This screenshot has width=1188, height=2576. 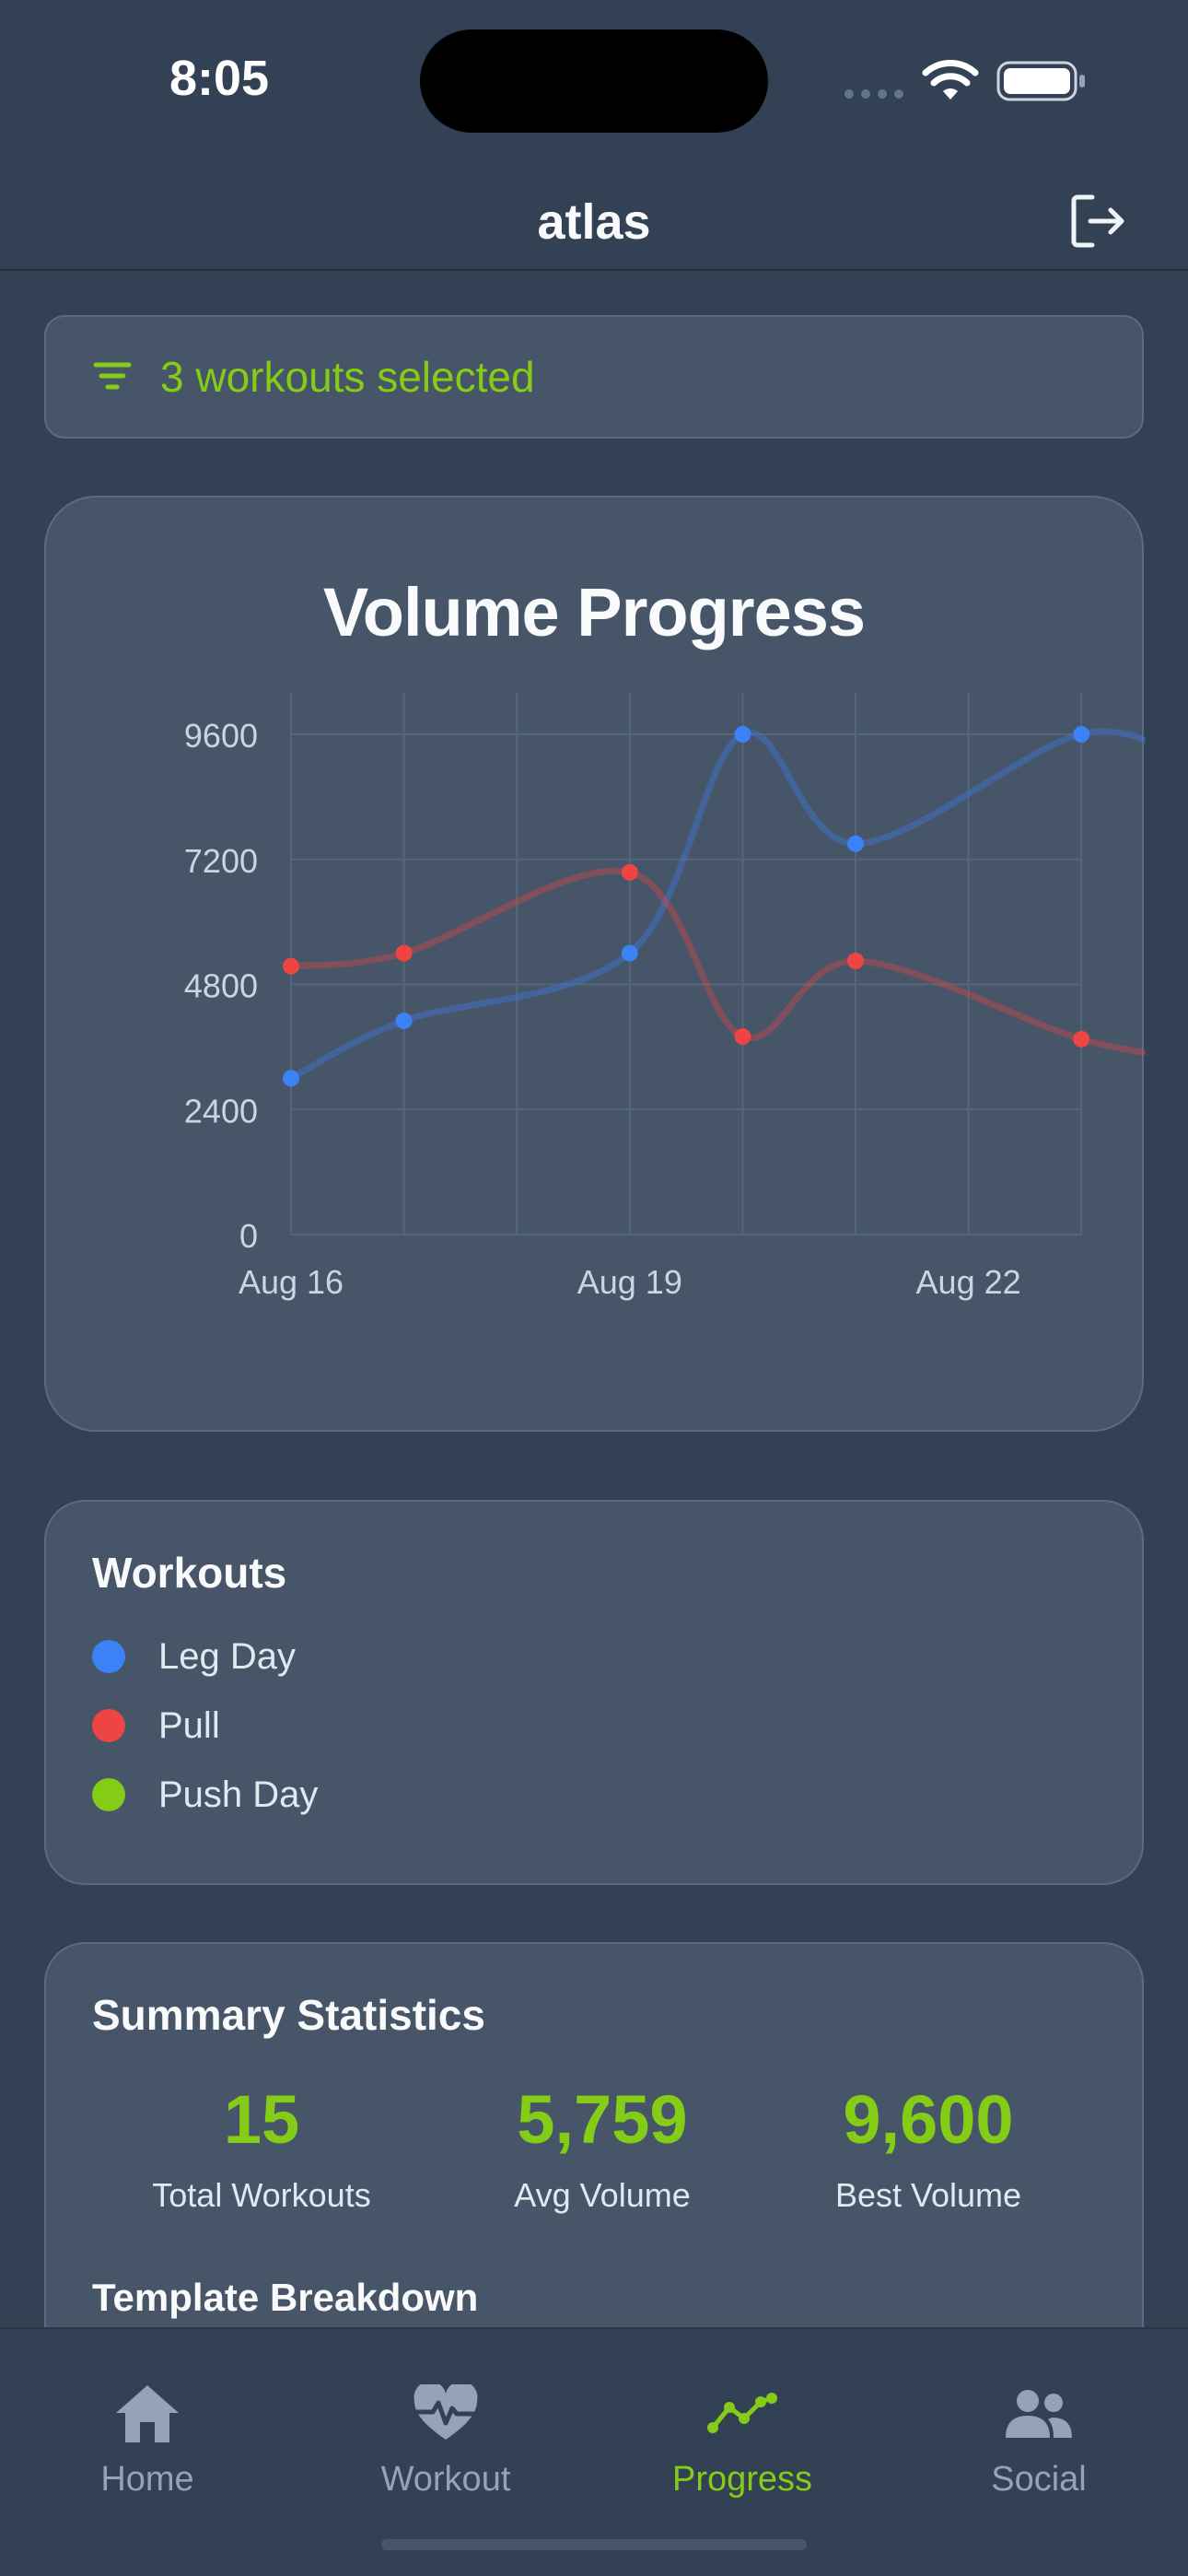 What do you see at coordinates (718, 961) in the screenshot?
I see `series-line-pull` at bounding box center [718, 961].